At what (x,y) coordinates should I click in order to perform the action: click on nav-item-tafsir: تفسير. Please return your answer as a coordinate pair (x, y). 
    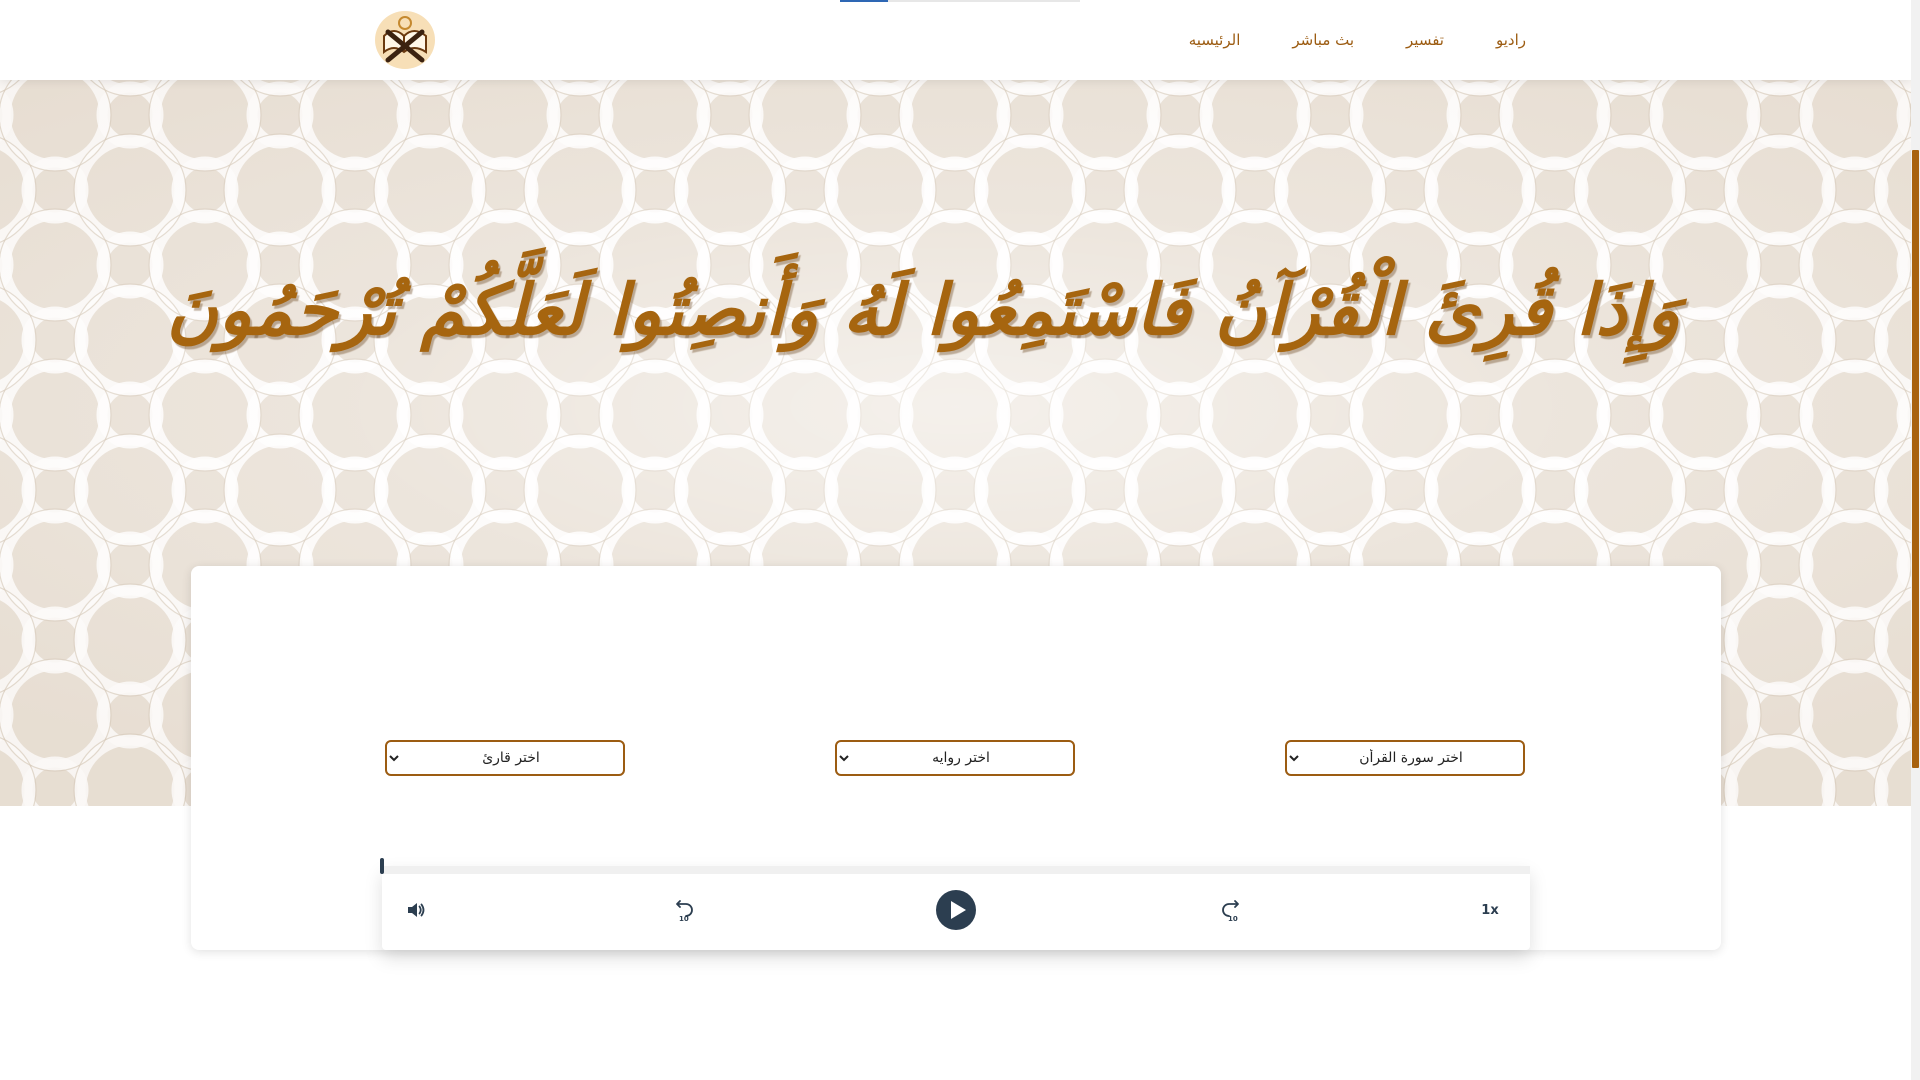
    Looking at the image, I should click on (1425, 40).